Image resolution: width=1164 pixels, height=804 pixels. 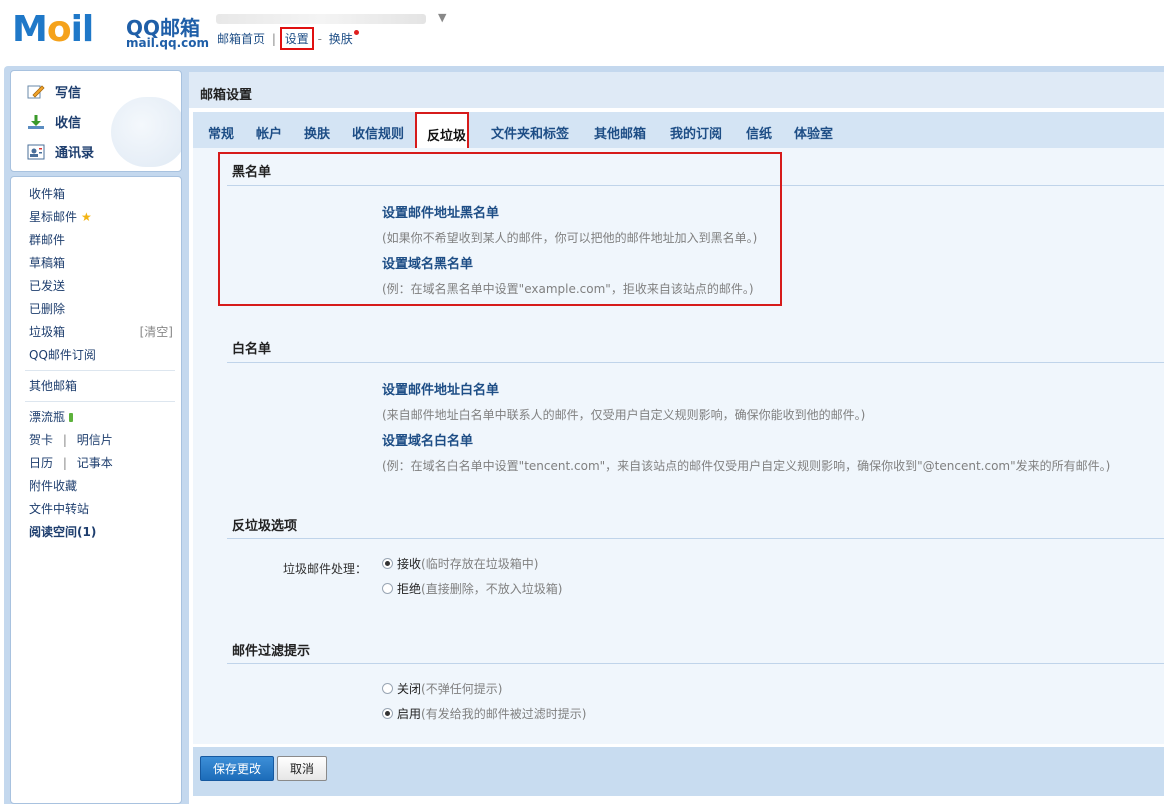 I want to click on tab-subscriptions: 我的订阅, so click(x=696, y=132).